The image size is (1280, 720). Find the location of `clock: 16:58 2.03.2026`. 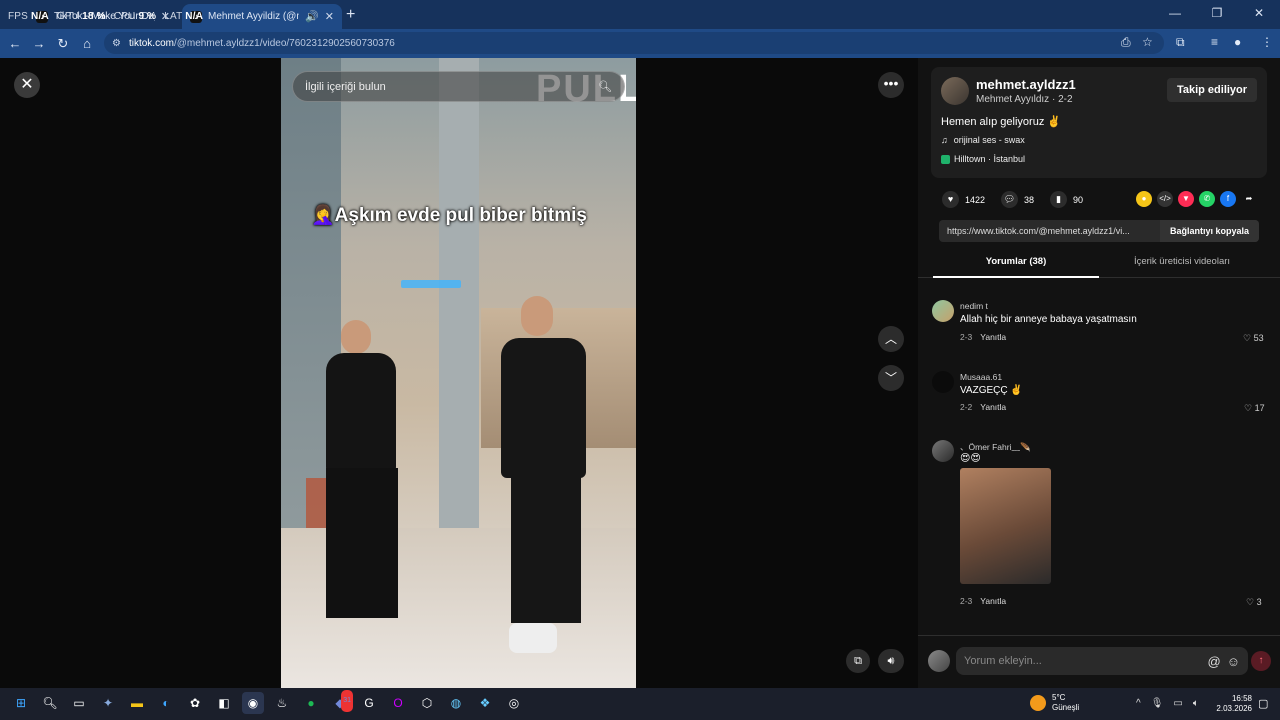

clock: 16:58 2.03.2026 is located at coordinates (1234, 704).